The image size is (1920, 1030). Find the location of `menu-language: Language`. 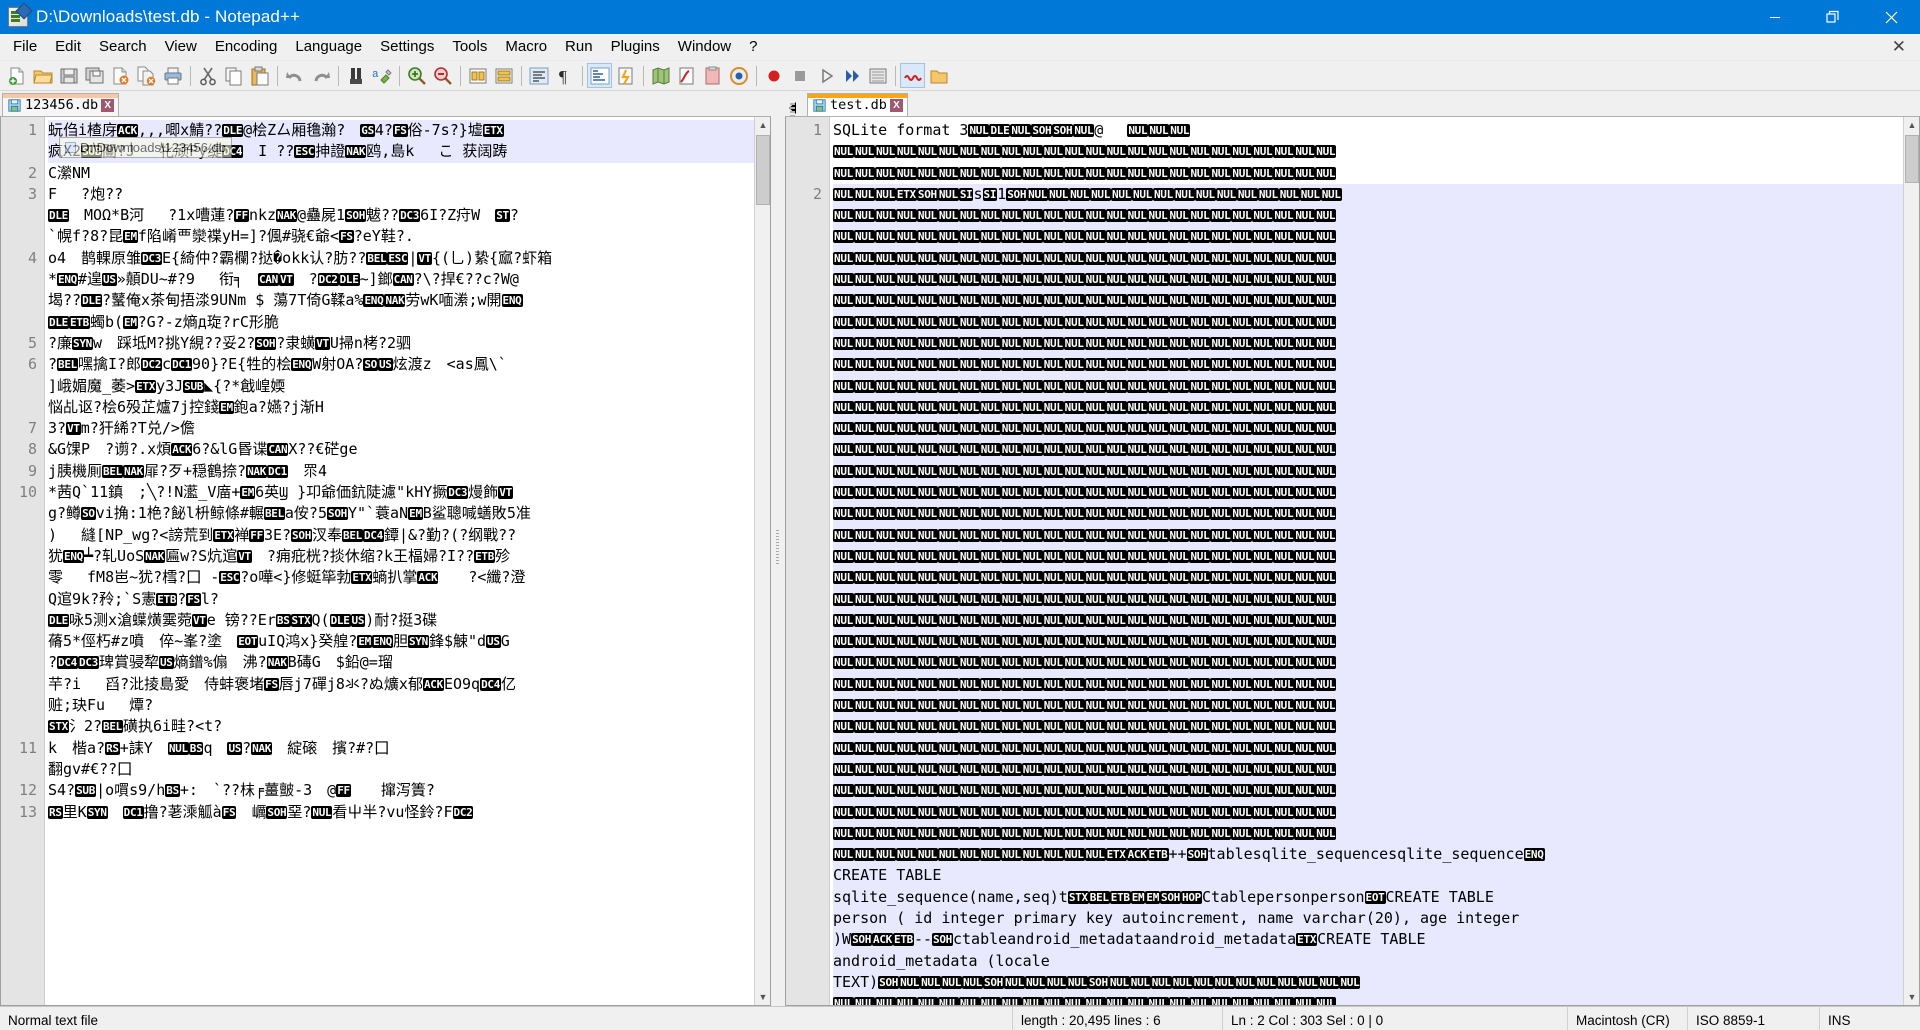

menu-language: Language is located at coordinates (328, 47).